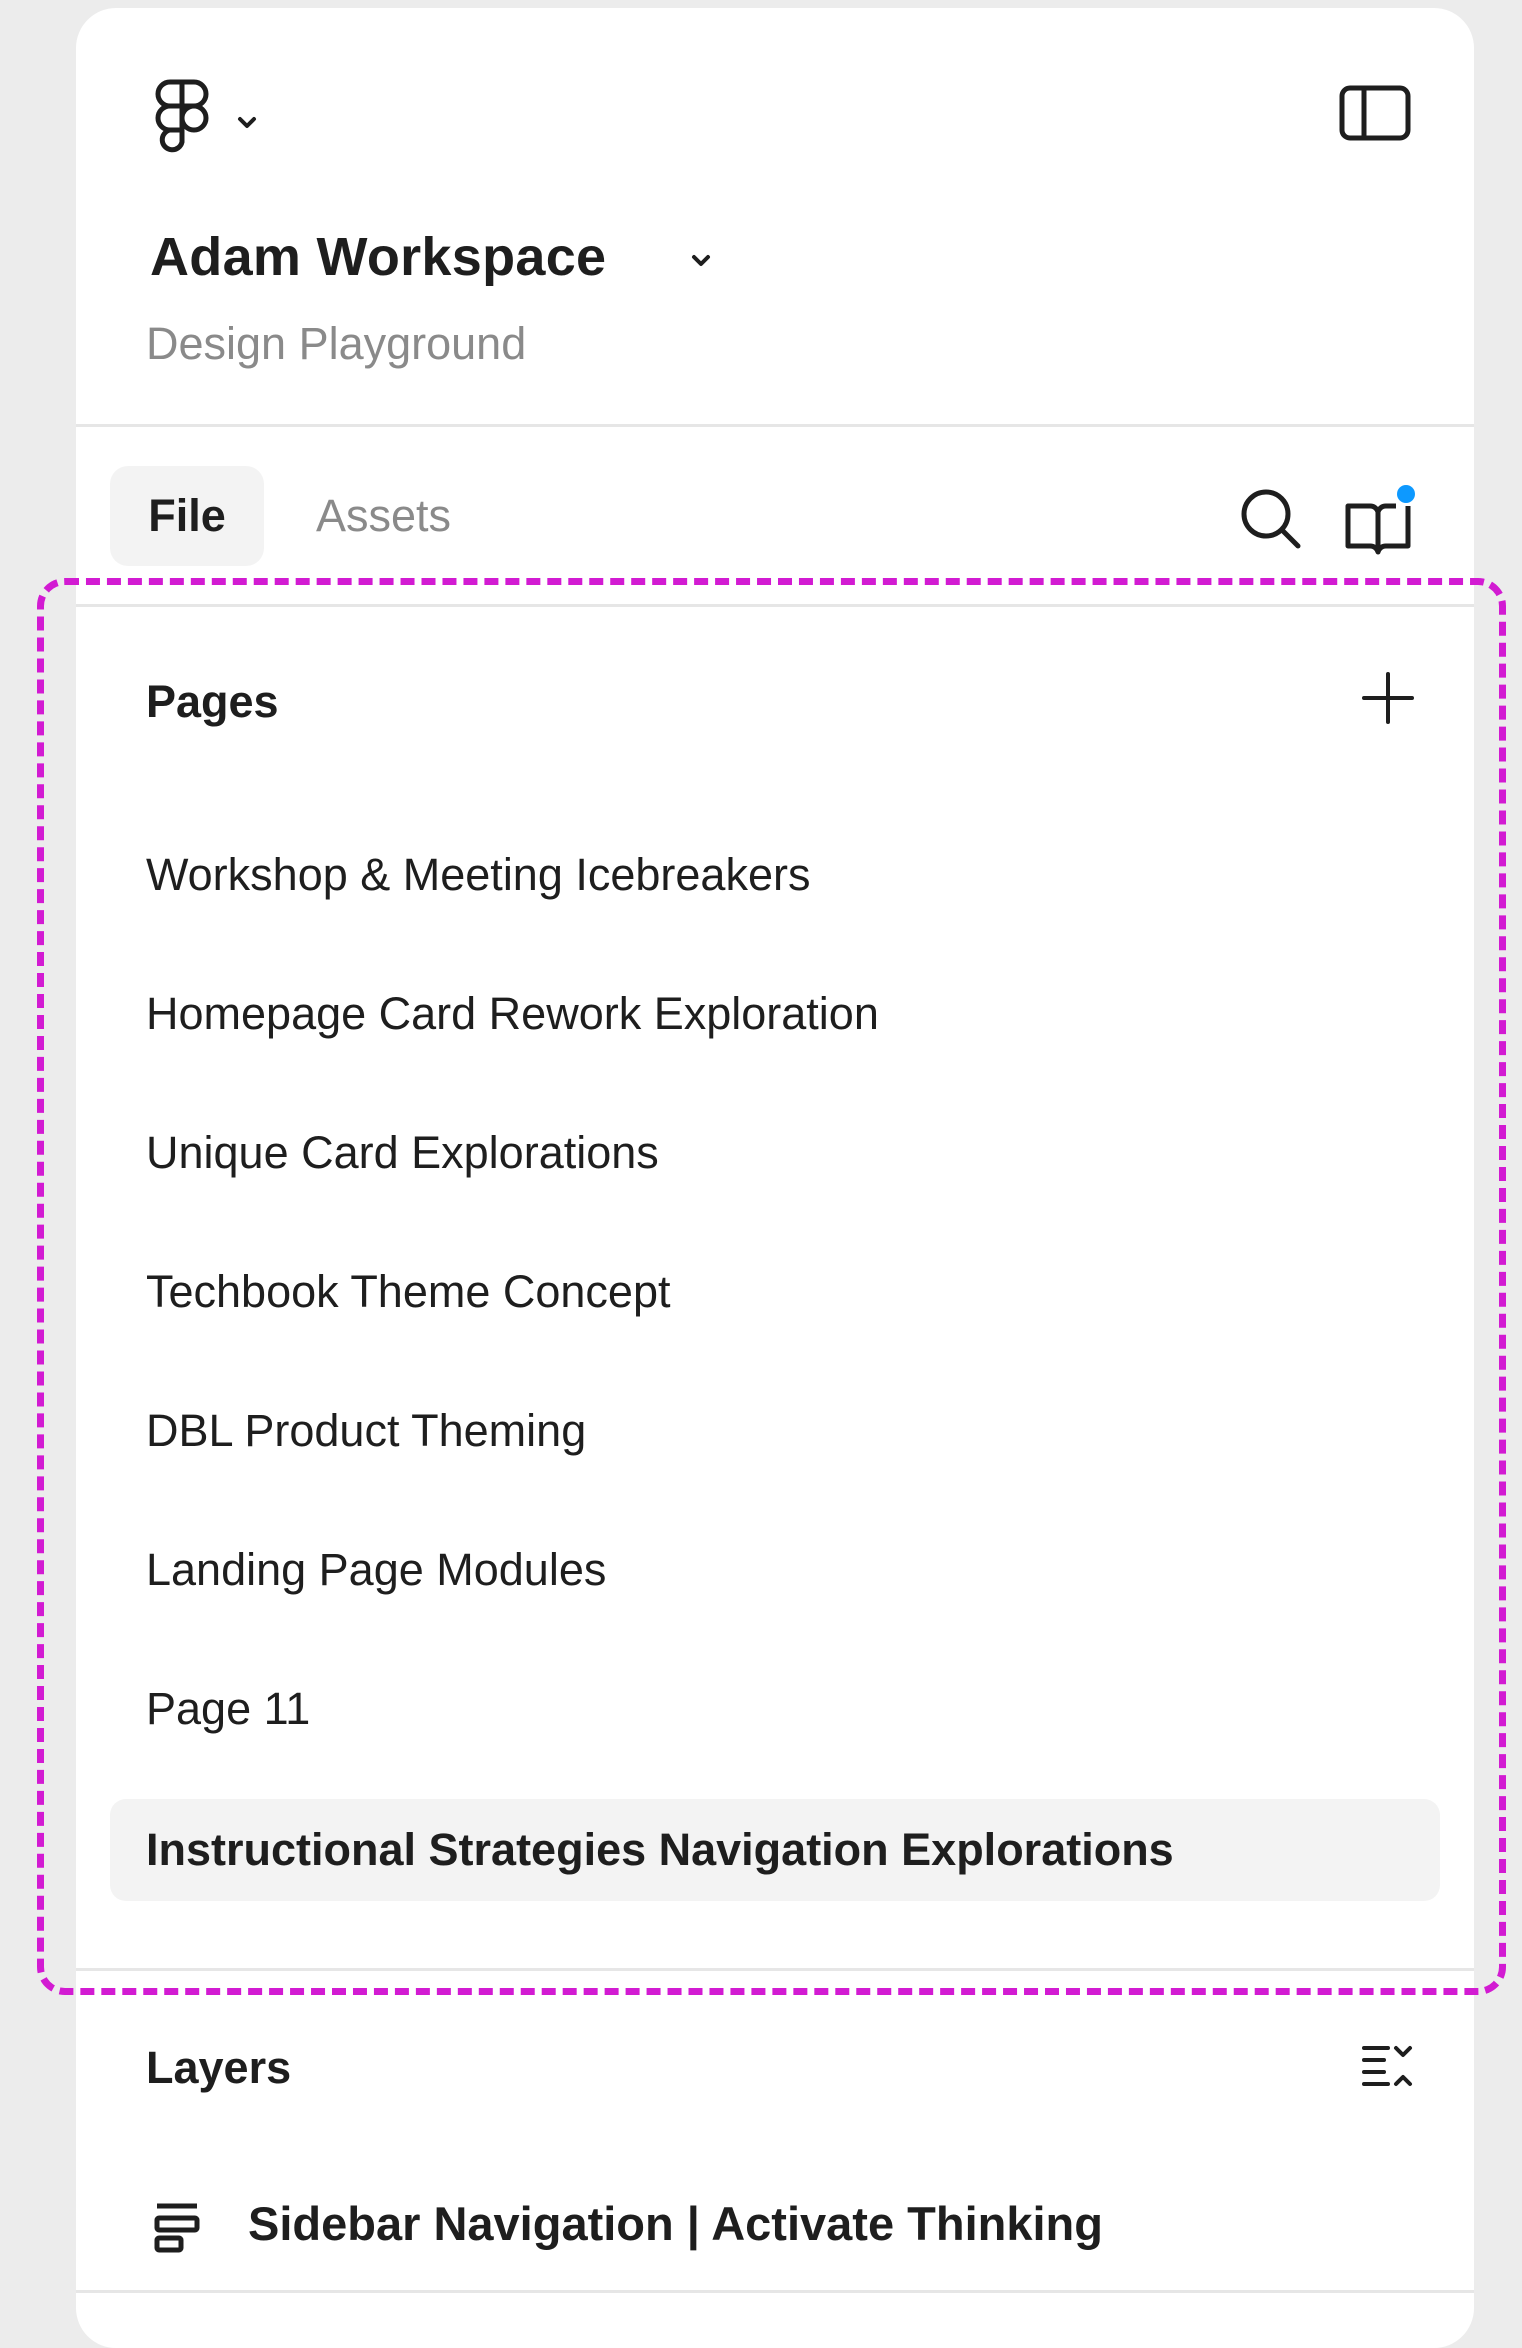  What do you see at coordinates (775, 1709) in the screenshot?
I see `page-item-page-11: Page 11` at bounding box center [775, 1709].